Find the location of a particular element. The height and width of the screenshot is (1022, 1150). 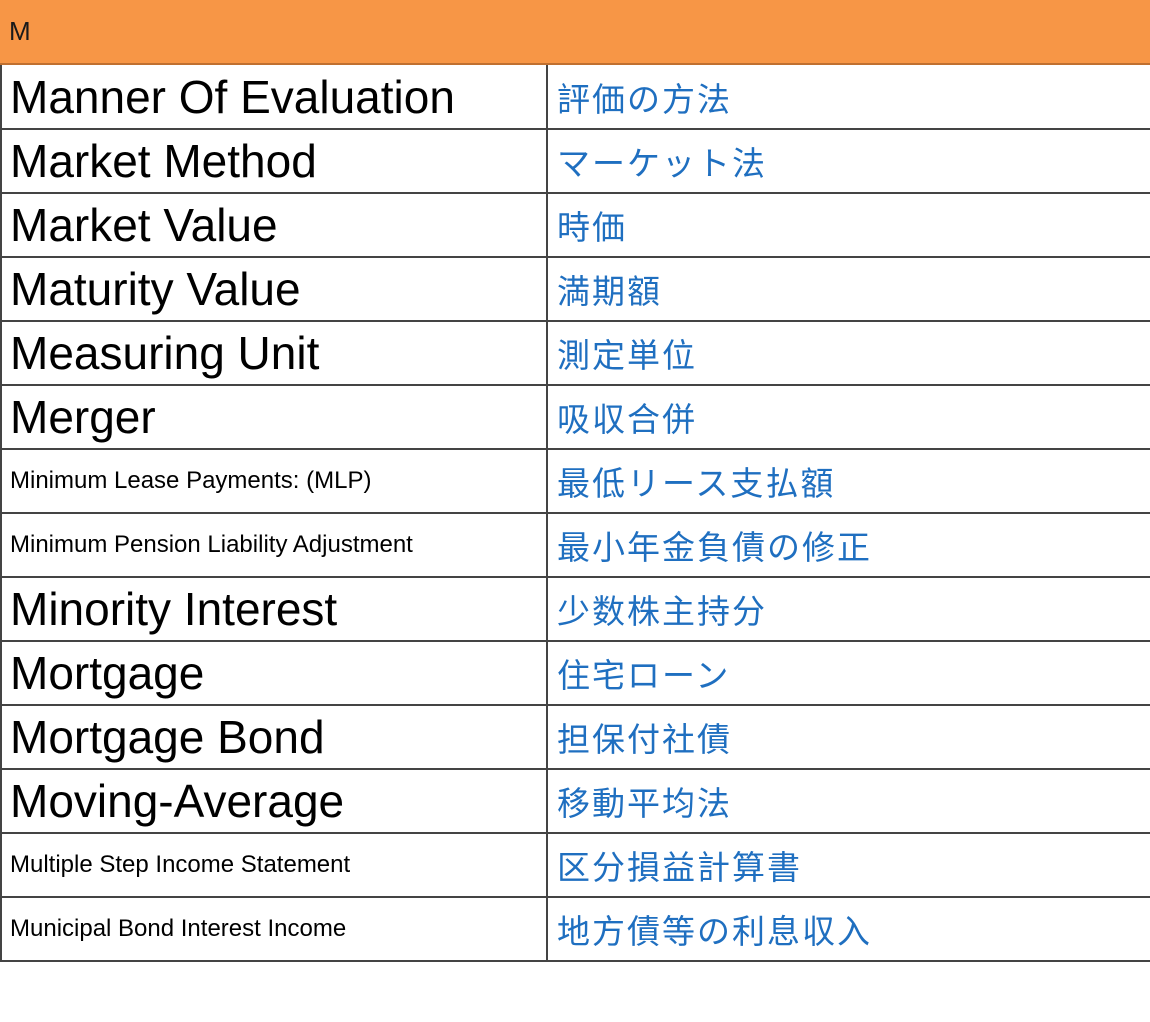

english-term: Mortgage is located at coordinates (274, 673).